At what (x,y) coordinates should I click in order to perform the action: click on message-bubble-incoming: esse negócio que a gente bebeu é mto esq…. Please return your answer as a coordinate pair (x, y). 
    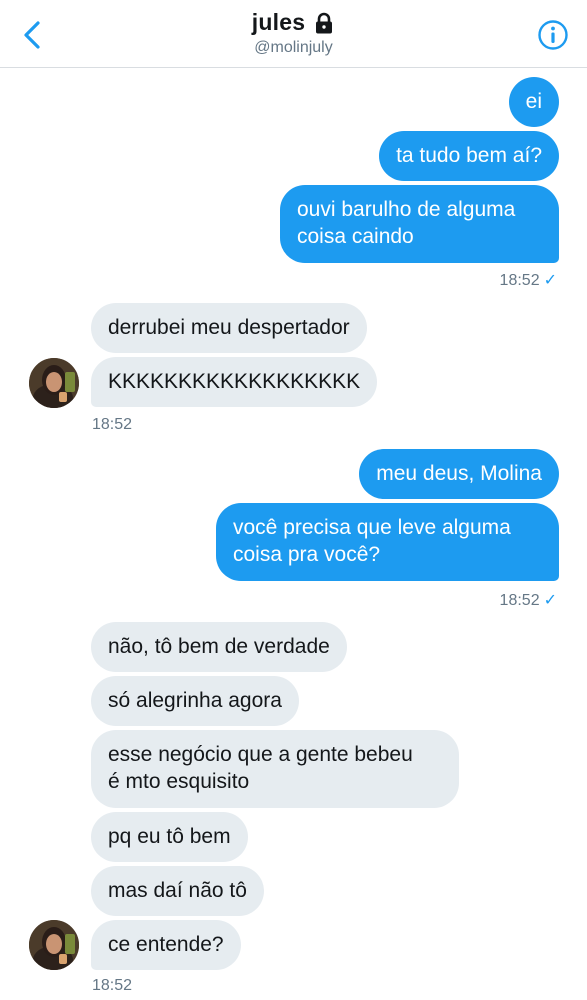
    Looking at the image, I should click on (275, 769).